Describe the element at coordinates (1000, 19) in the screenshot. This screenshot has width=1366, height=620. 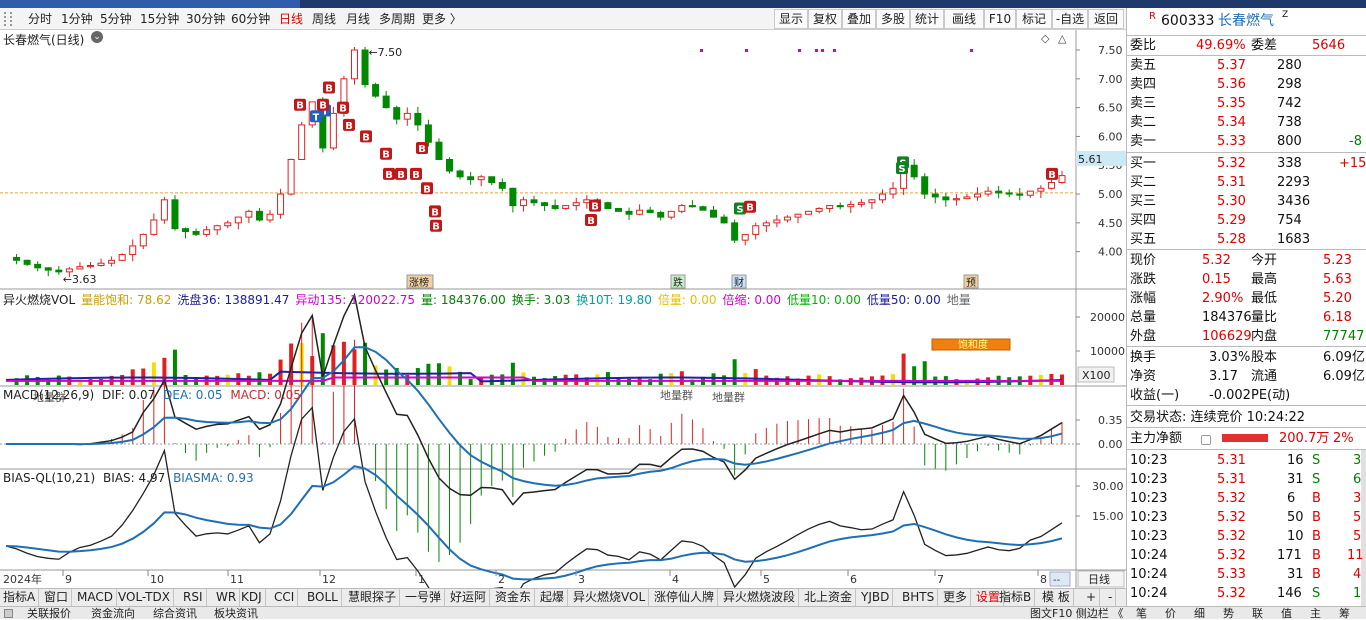
I see `f10-button: F10` at that location.